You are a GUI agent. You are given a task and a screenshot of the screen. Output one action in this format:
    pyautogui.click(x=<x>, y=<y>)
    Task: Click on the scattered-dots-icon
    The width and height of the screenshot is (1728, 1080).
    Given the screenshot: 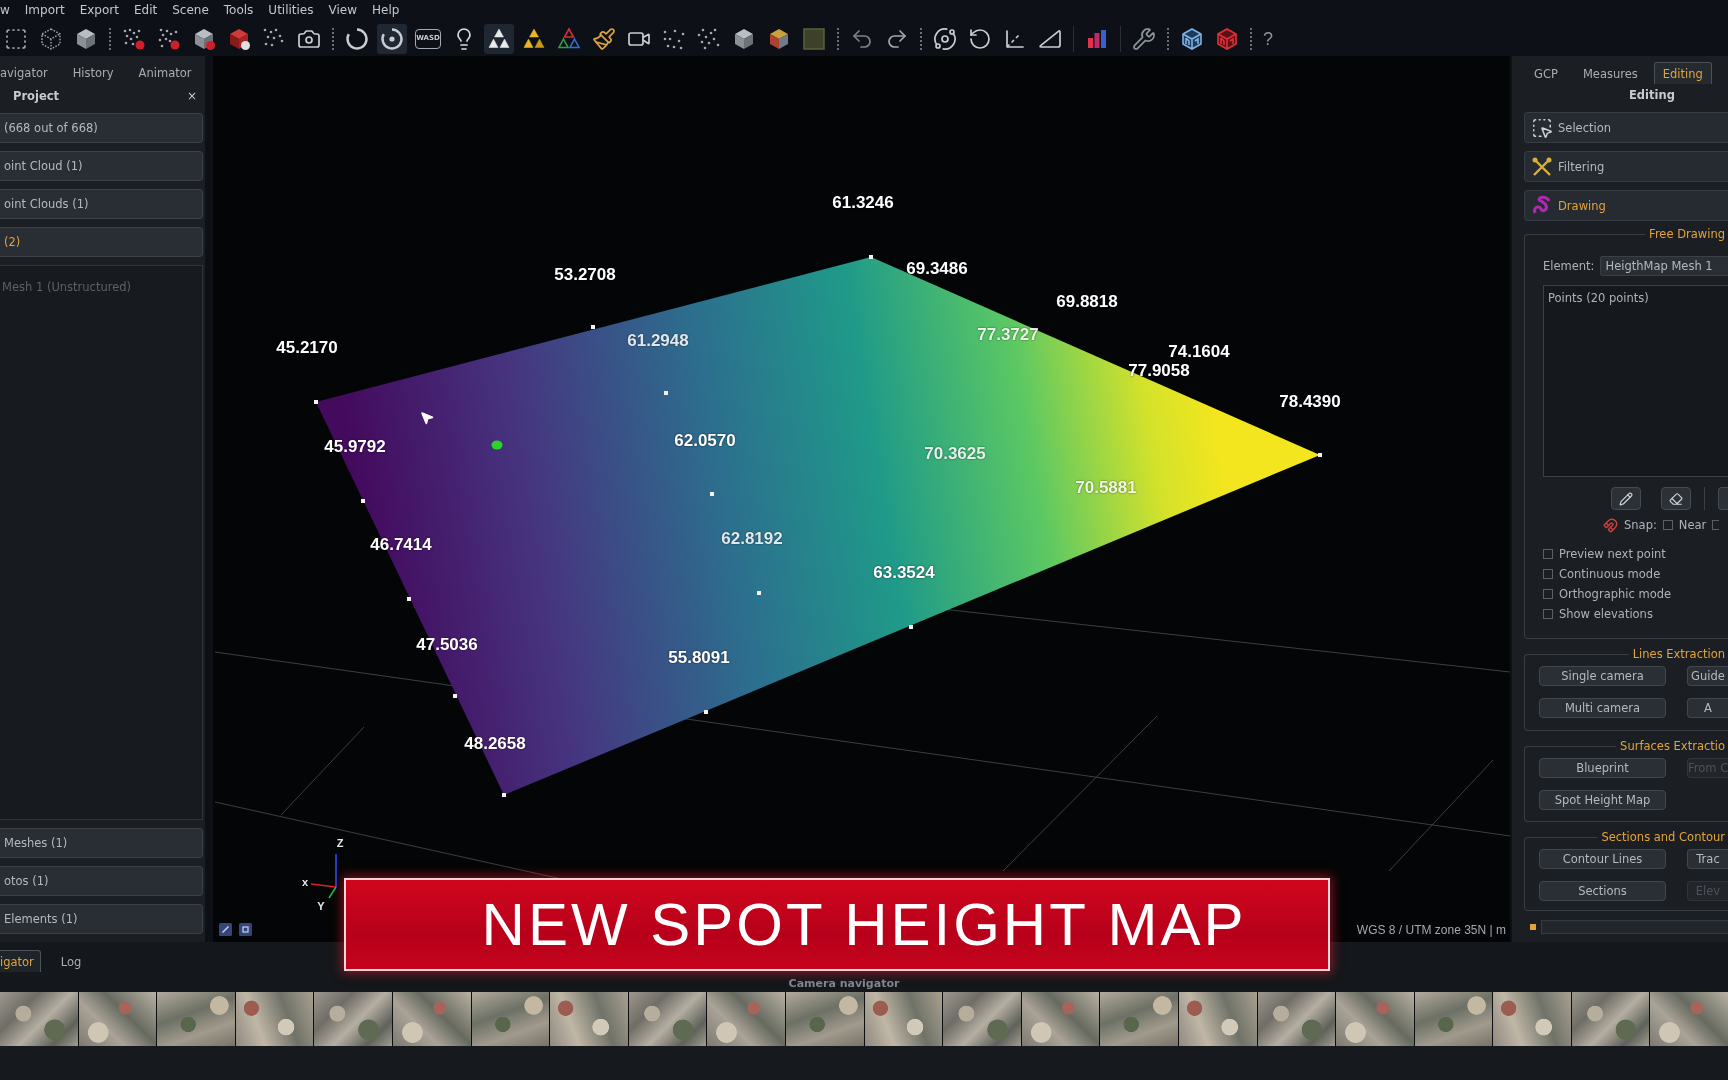 What is the action you would take?
    pyautogui.click(x=169, y=38)
    